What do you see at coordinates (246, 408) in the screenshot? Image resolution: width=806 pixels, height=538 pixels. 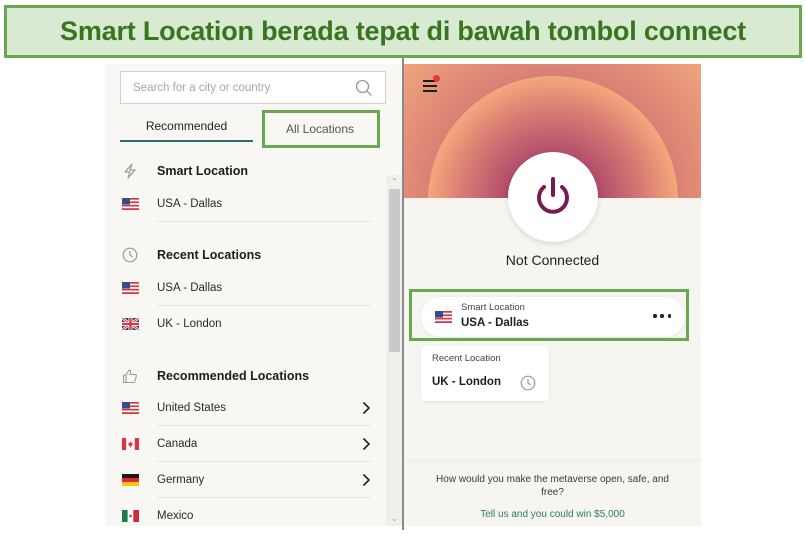 I see `list-item: United States` at bounding box center [246, 408].